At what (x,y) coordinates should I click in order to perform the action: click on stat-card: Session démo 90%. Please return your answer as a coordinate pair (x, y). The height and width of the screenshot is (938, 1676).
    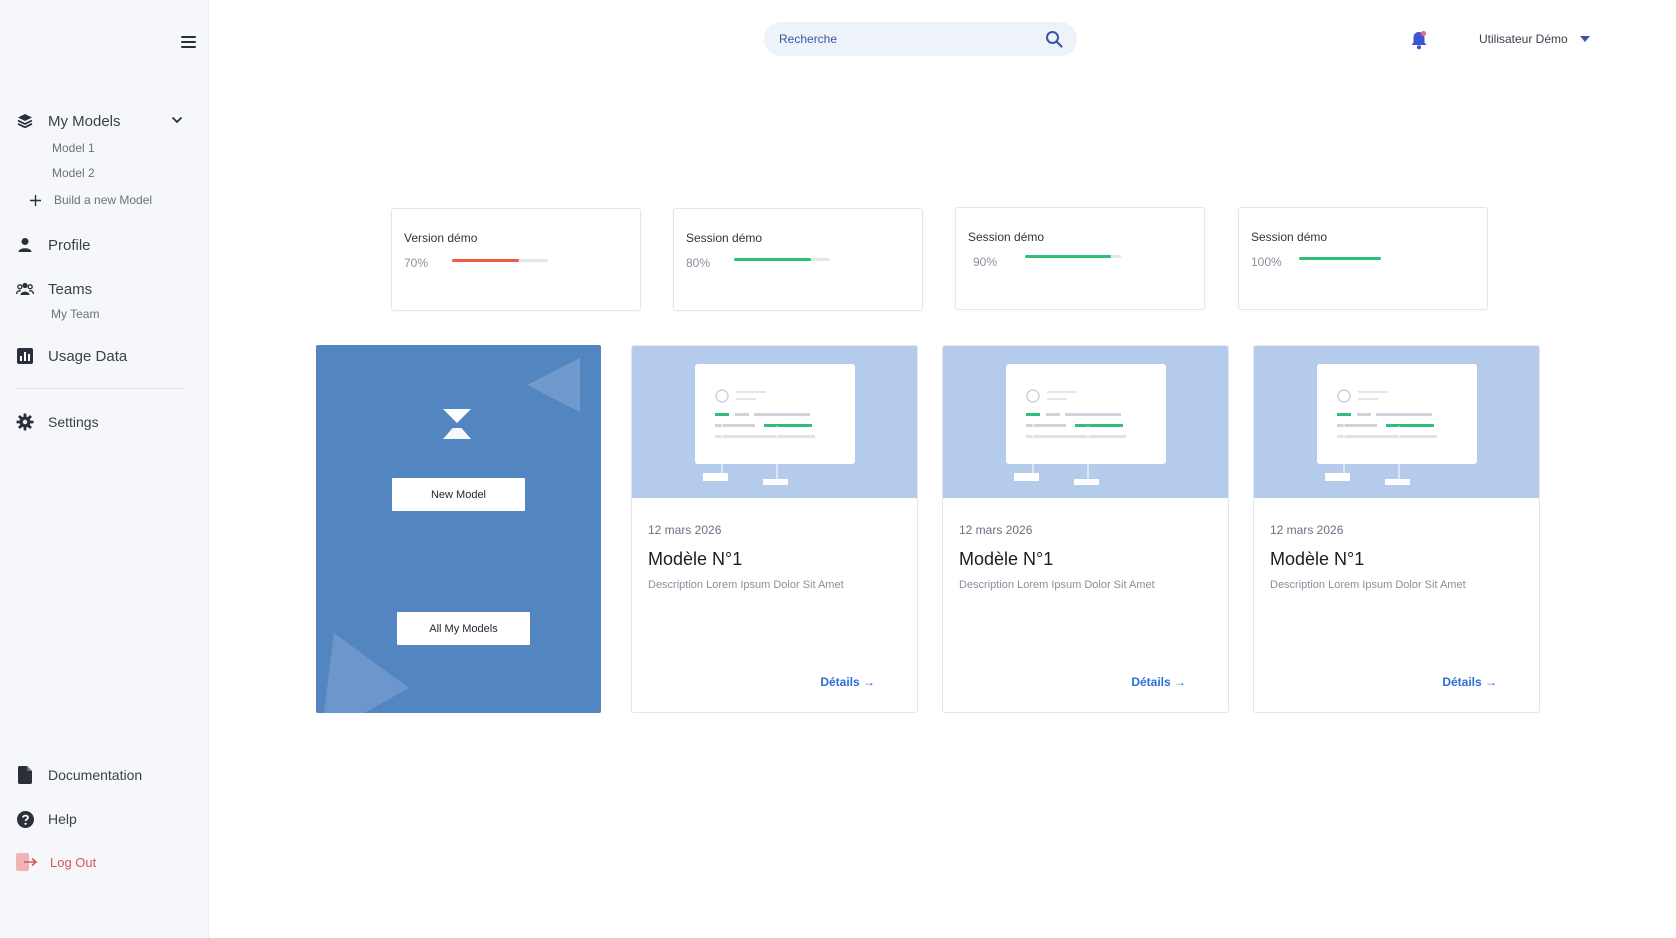
    Looking at the image, I should click on (1080, 258).